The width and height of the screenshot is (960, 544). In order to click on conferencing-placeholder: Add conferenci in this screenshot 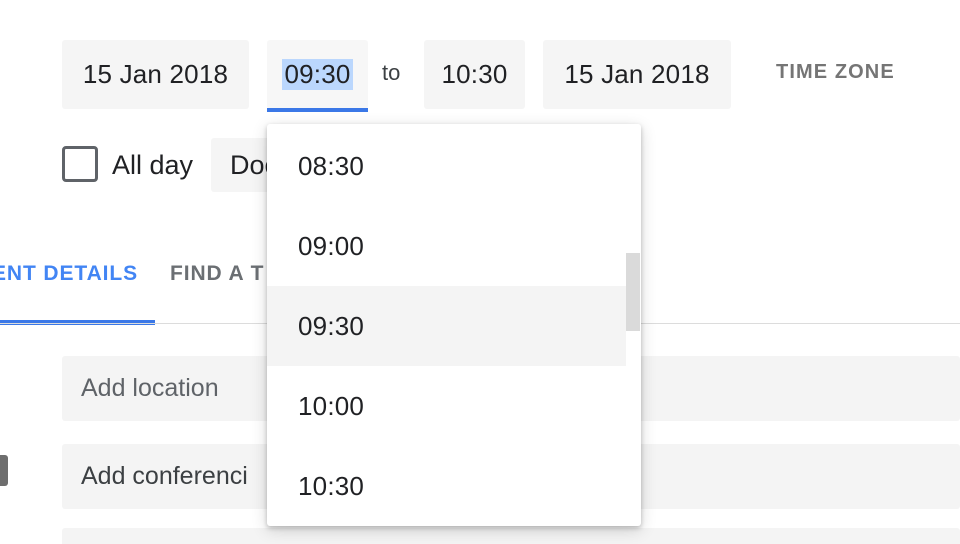, I will do `click(164, 476)`.